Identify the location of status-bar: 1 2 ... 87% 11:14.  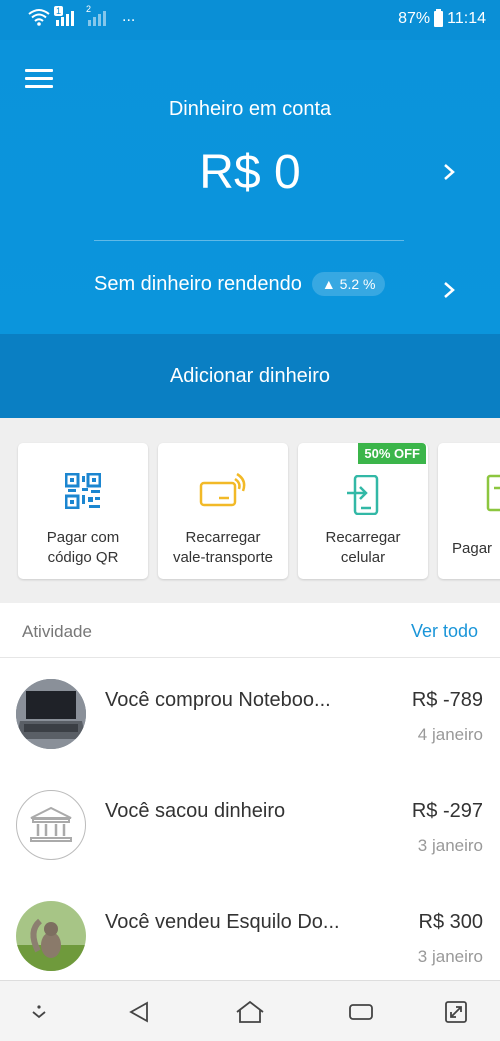
(250, 20).